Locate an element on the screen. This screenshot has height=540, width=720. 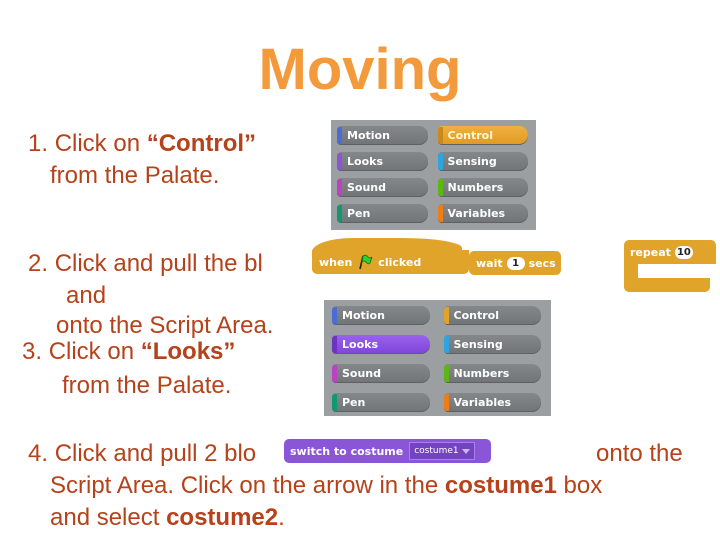
page-title: Moving is located at coordinates (360, 69).